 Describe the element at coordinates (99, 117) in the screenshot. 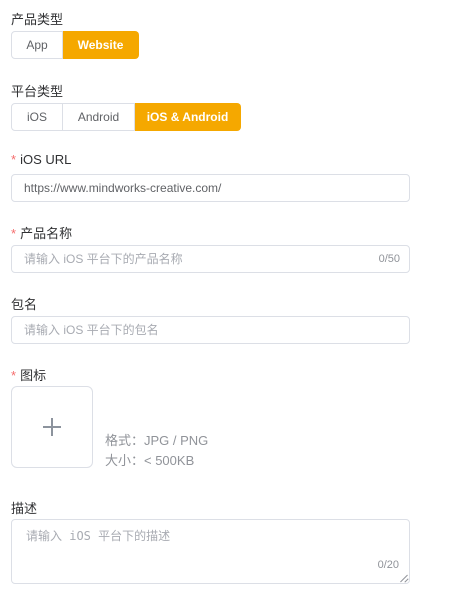

I see `platform-android-button: Android` at that location.